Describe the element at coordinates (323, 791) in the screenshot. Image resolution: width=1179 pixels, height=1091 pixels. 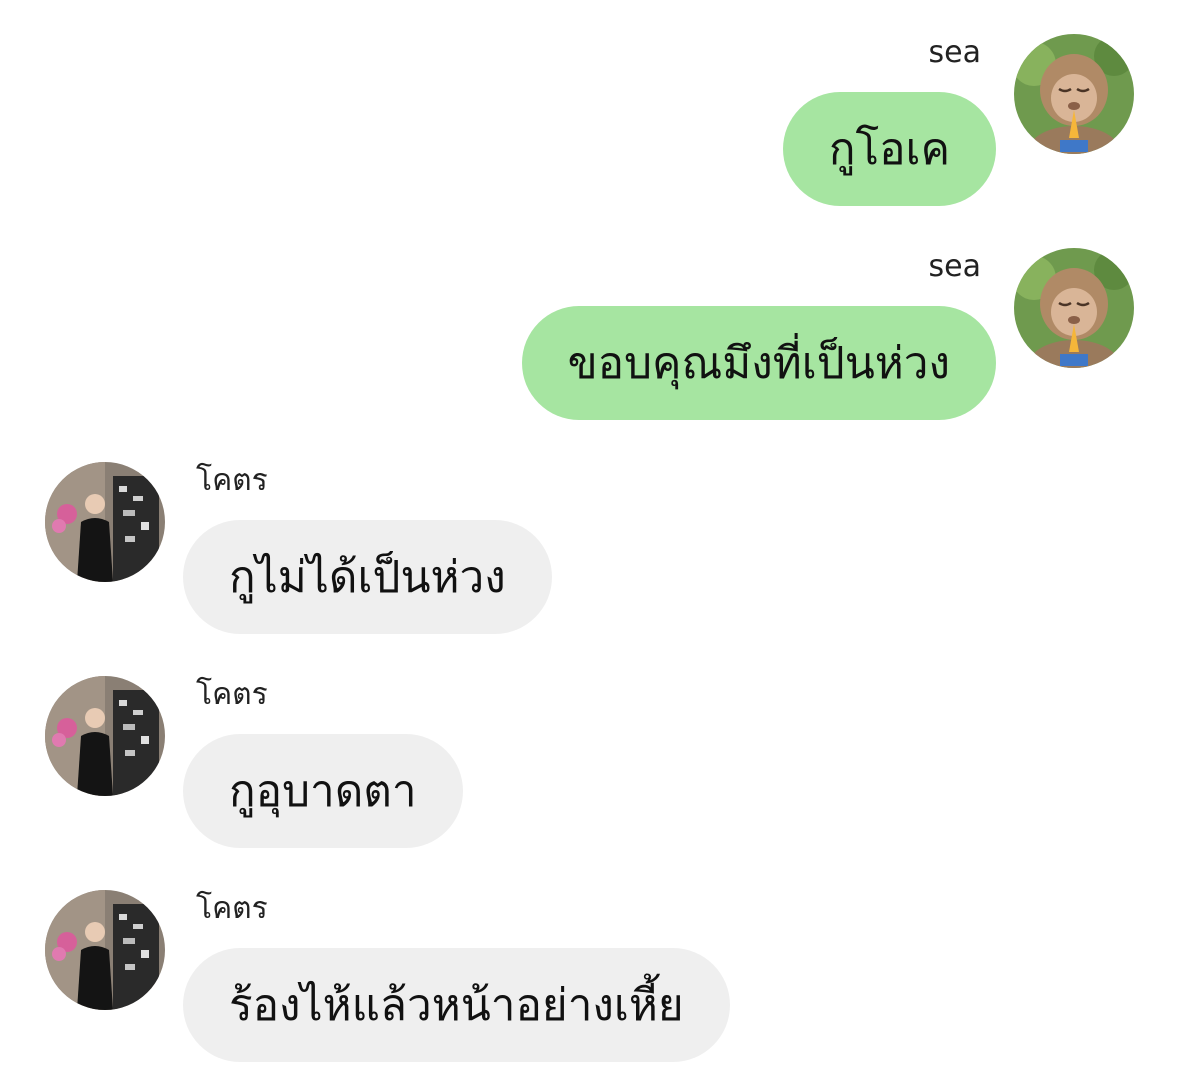
I see `message-bubble: กูอุบาดตา` at that location.